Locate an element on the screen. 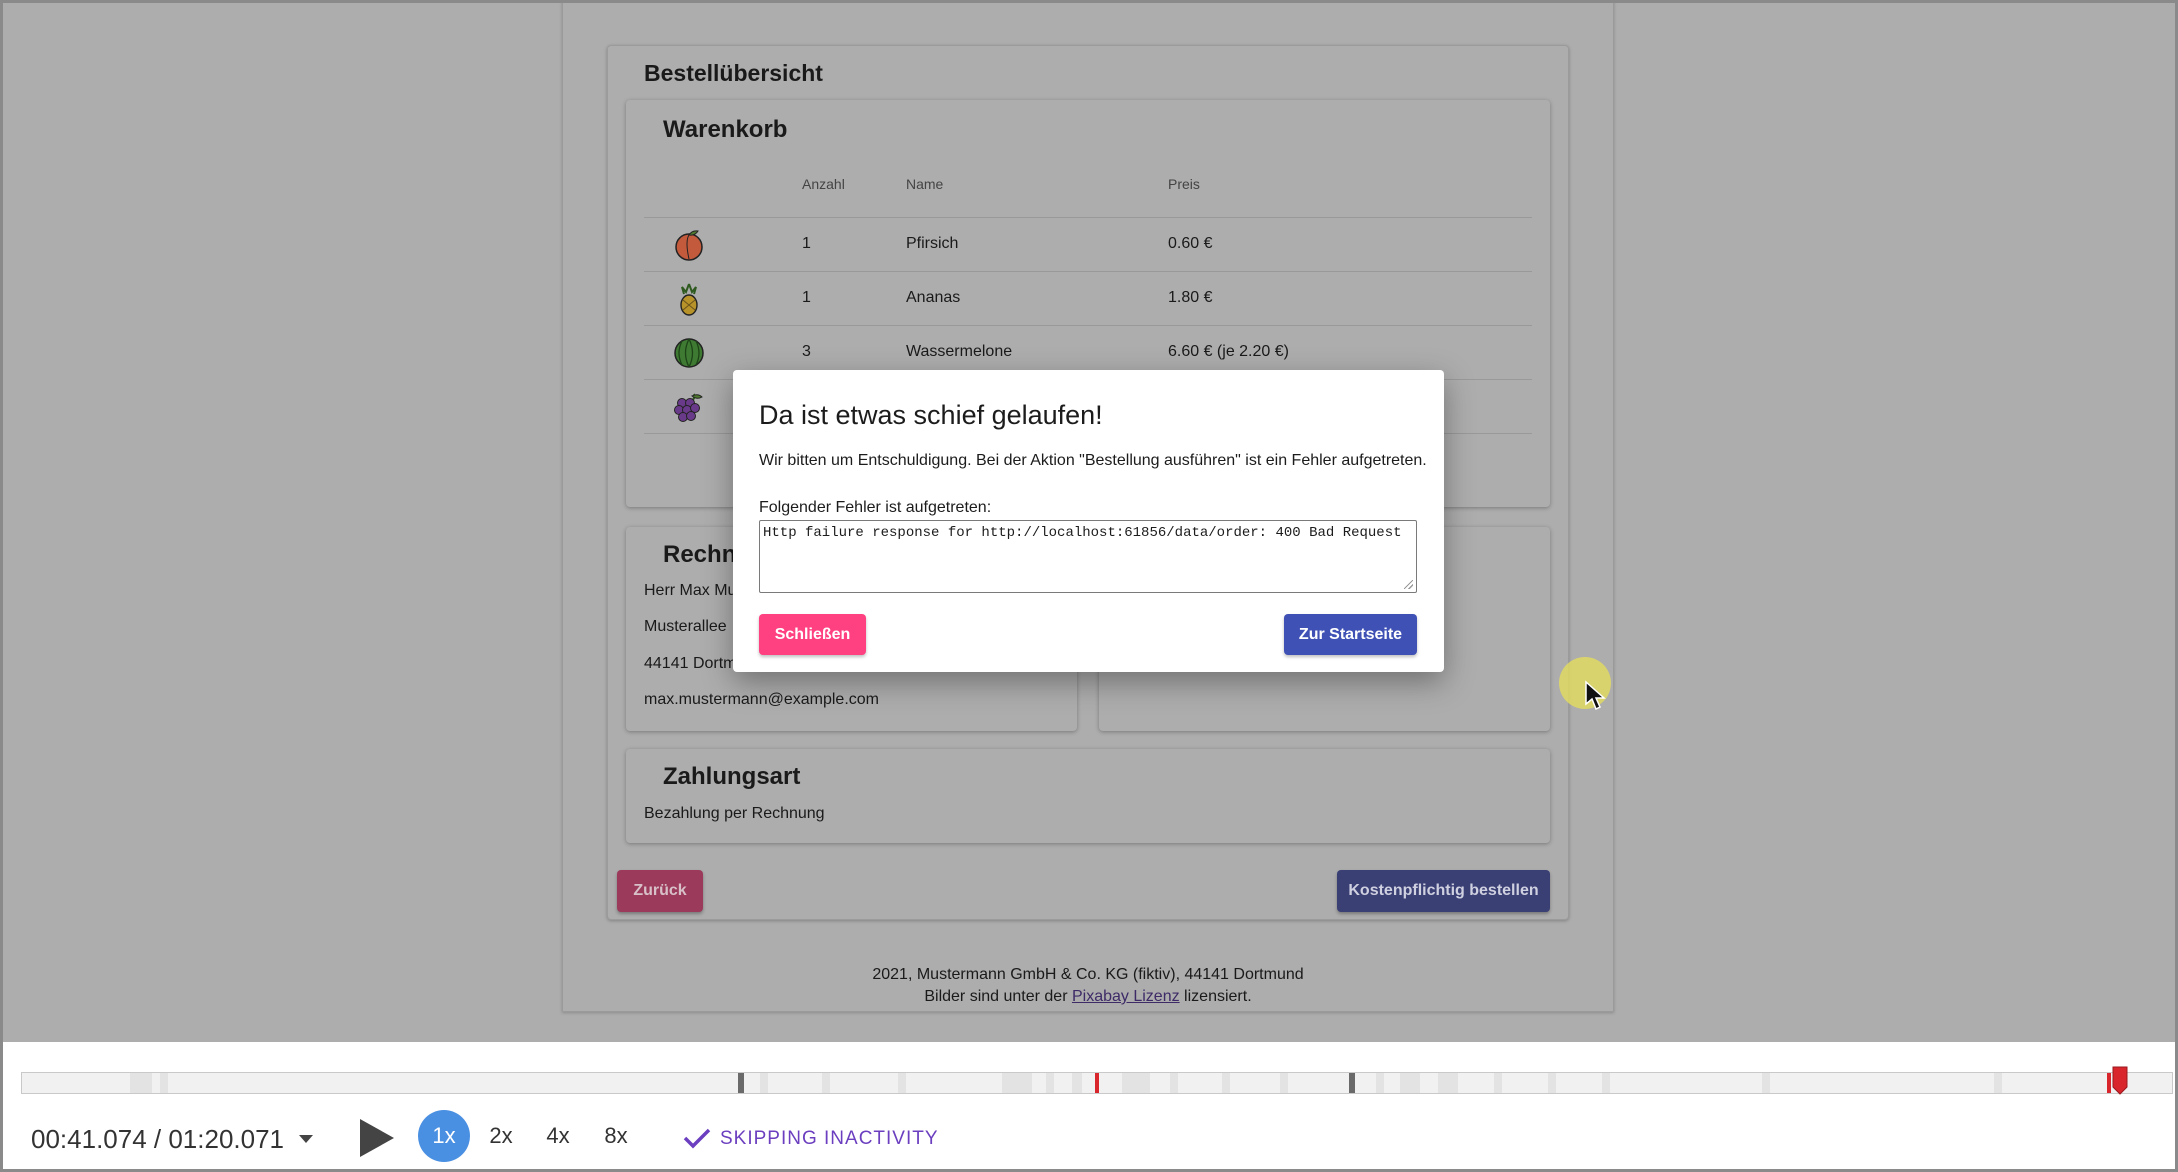 This screenshot has width=2178, height=1172. speed-8x-button: 8x is located at coordinates (616, 1136).